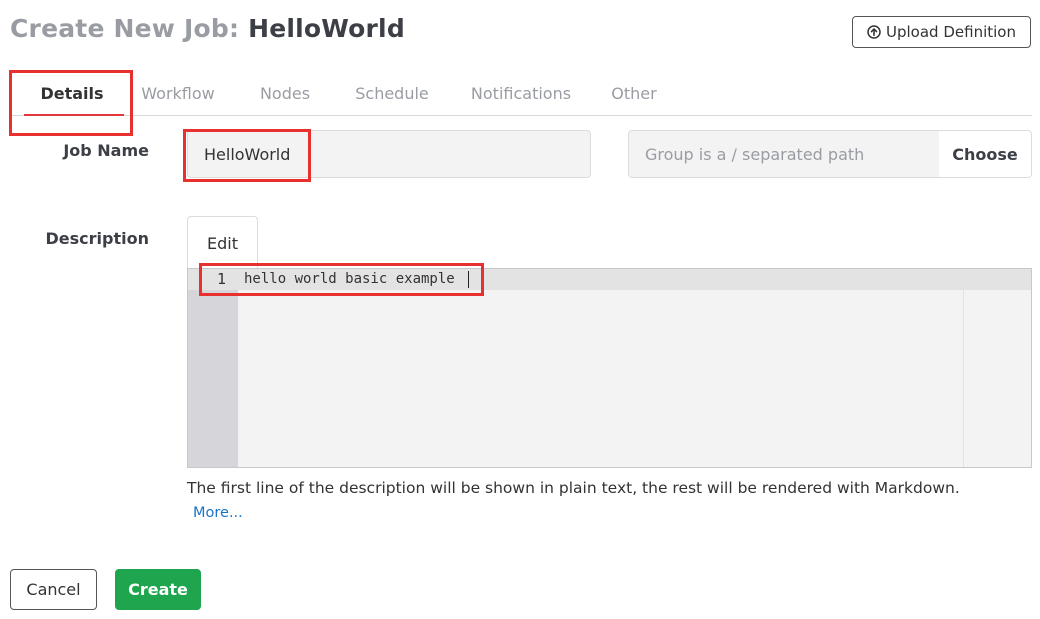  What do you see at coordinates (222, 242) in the screenshot?
I see `tab-edit: Edit` at bounding box center [222, 242].